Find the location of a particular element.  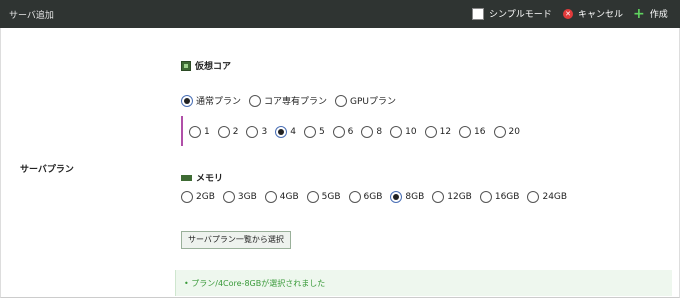

plan-type-option: コア専有プラン is located at coordinates (288, 100).